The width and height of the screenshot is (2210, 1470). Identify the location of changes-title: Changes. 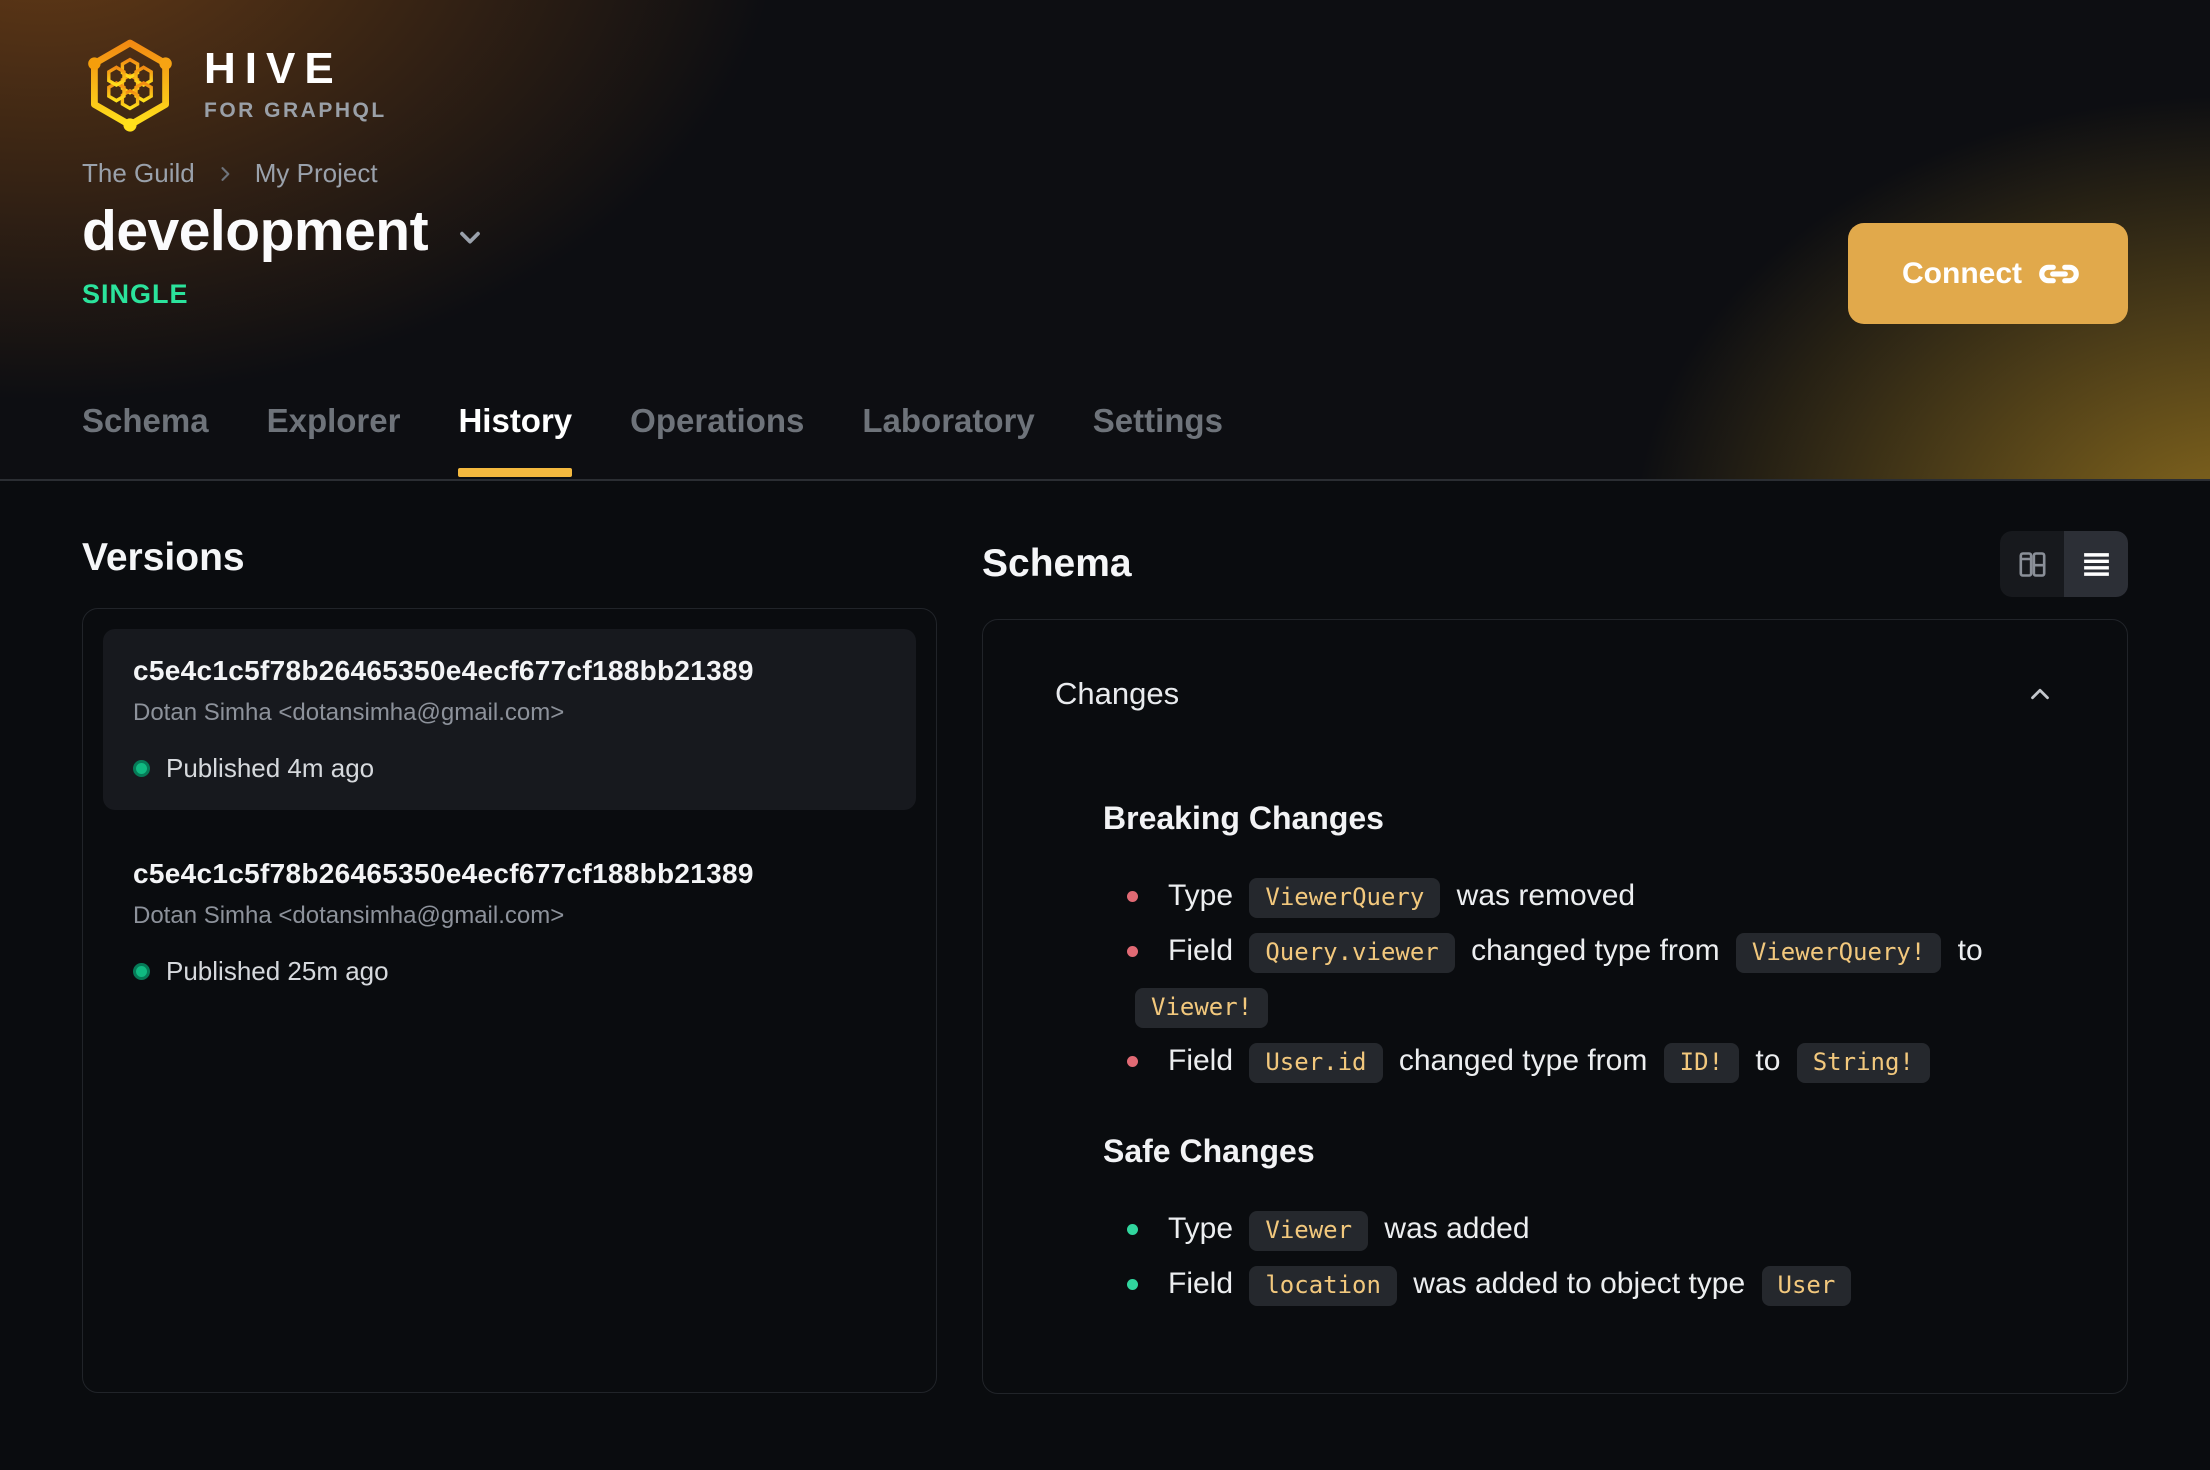
(1117, 693).